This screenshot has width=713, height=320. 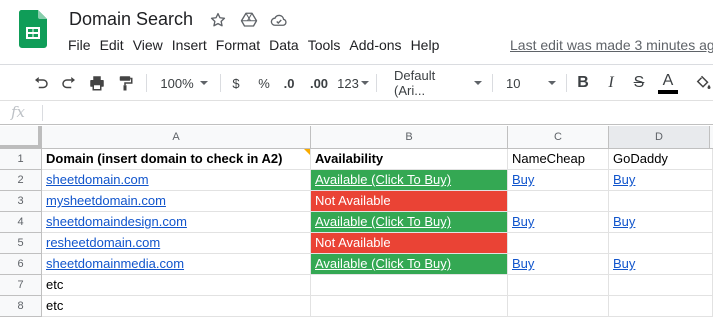 What do you see at coordinates (409, 222) in the screenshot?
I see `cell-b4: Available (Click To Buy)` at bounding box center [409, 222].